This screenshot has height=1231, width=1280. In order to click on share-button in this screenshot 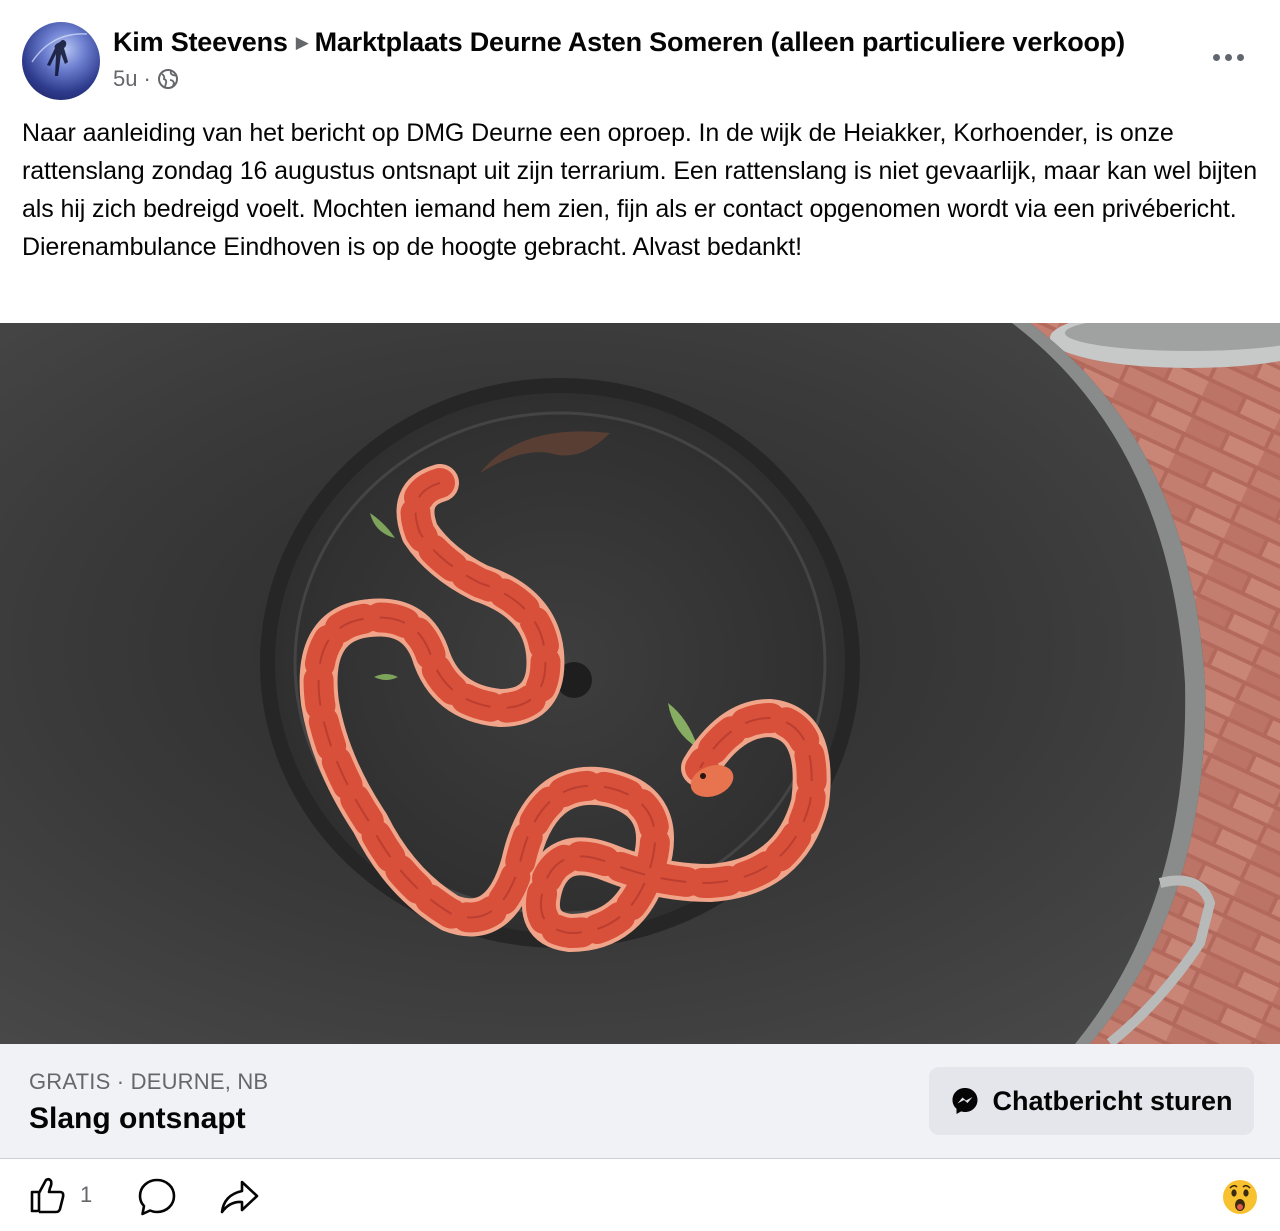, I will do `click(239, 1199)`.